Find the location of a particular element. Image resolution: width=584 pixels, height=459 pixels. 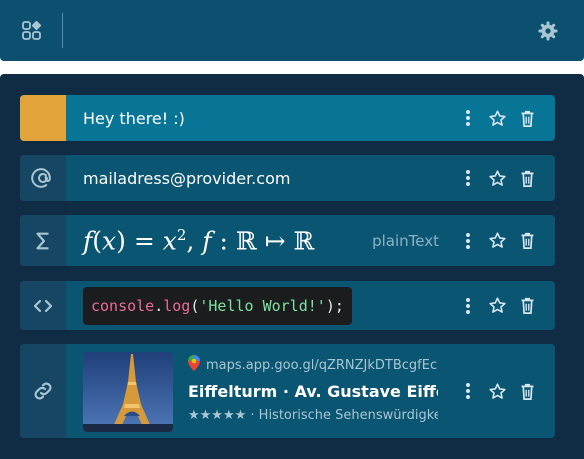

at-icon is located at coordinates (43, 178).